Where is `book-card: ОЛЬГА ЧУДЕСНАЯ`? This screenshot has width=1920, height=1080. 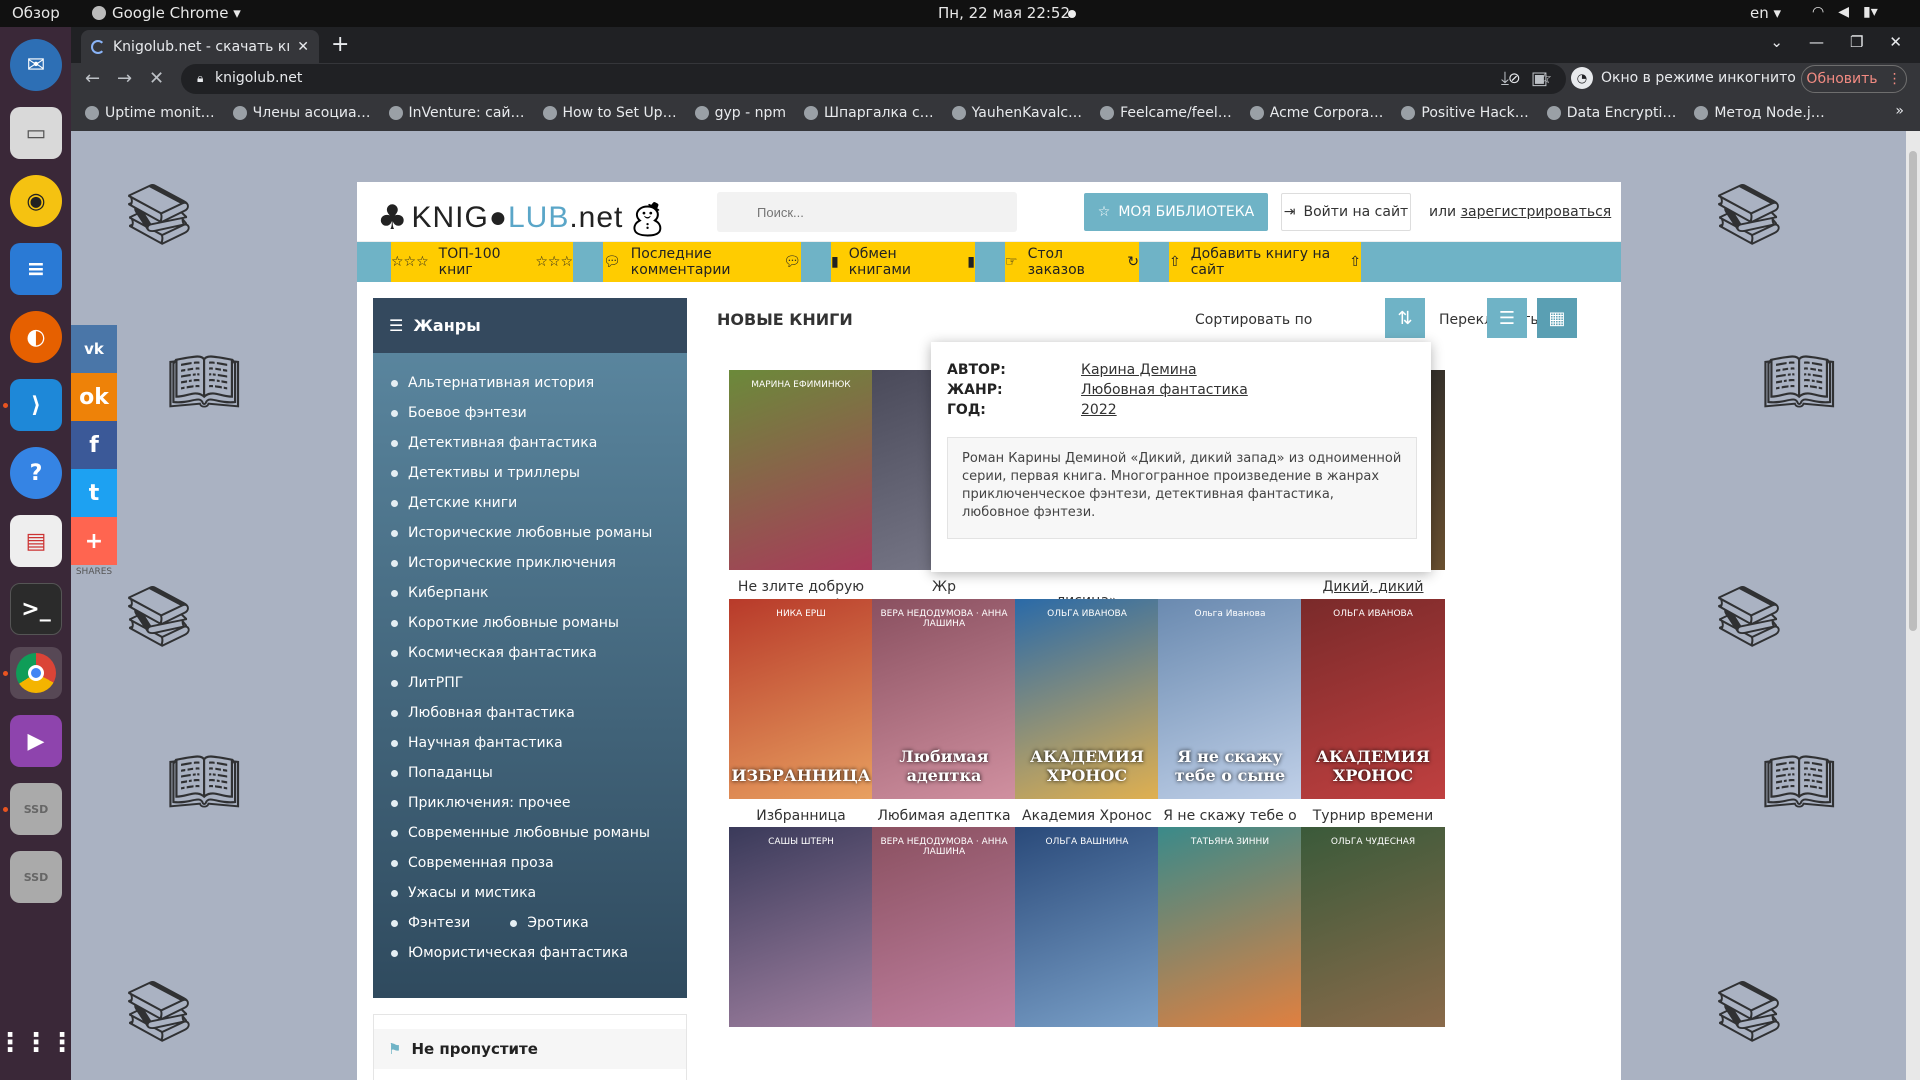 book-card: ОЛЬГА ЧУДЕСНАЯ is located at coordinates (1373, 927).